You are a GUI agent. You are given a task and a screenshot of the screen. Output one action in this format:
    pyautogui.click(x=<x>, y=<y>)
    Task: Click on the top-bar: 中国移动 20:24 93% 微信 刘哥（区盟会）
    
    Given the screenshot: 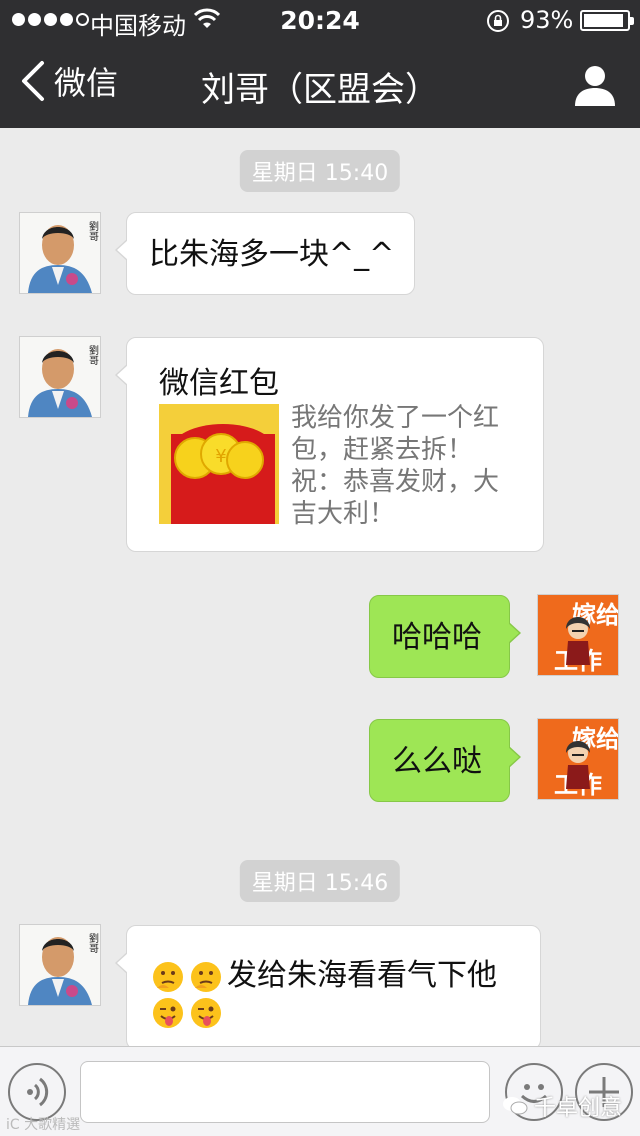 What is the action you would take?
    pyautogui.click(x=320, y=64)
    